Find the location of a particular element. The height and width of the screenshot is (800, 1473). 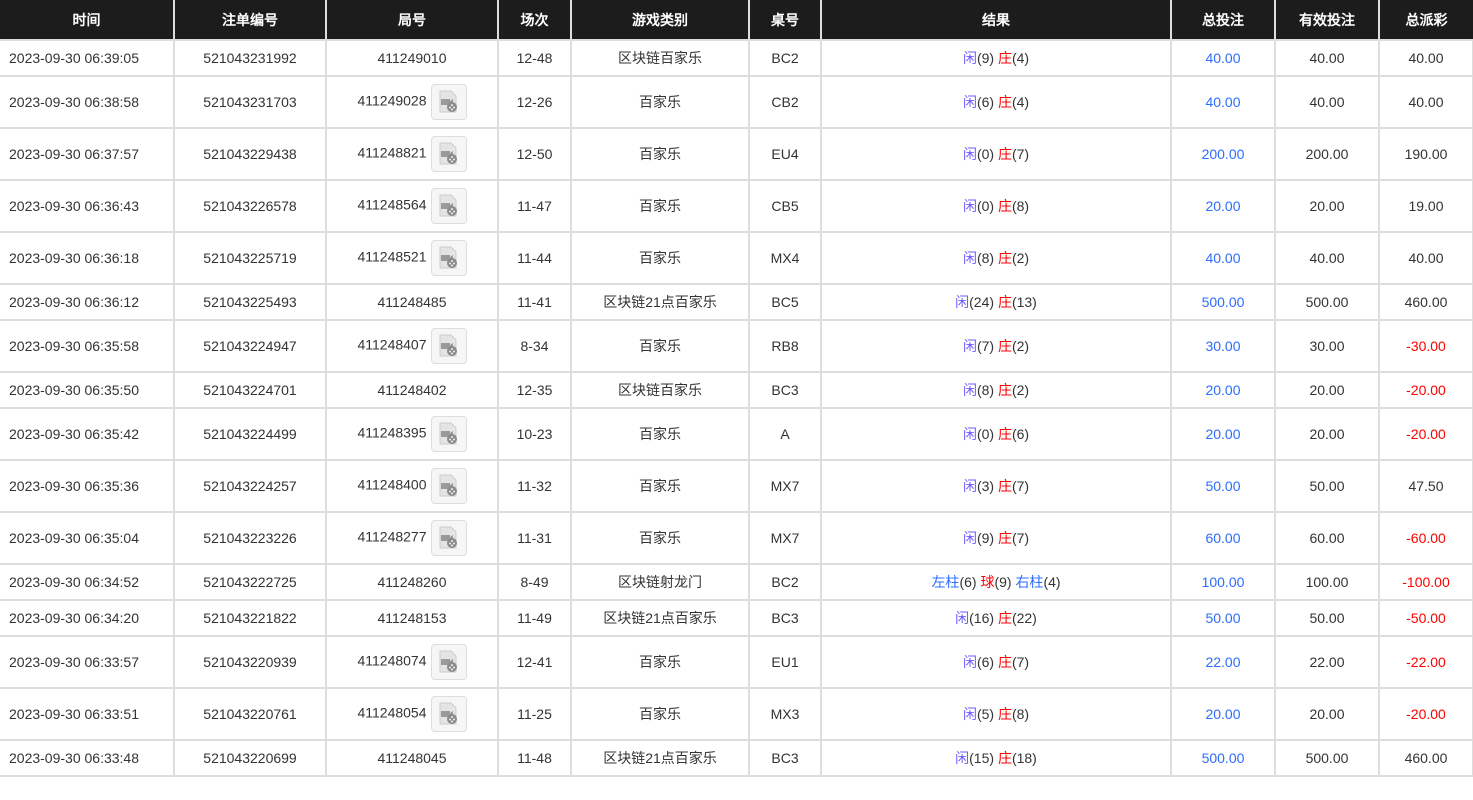

valid-bet-cell: 40.00 is located at coordinates (1327, 58).